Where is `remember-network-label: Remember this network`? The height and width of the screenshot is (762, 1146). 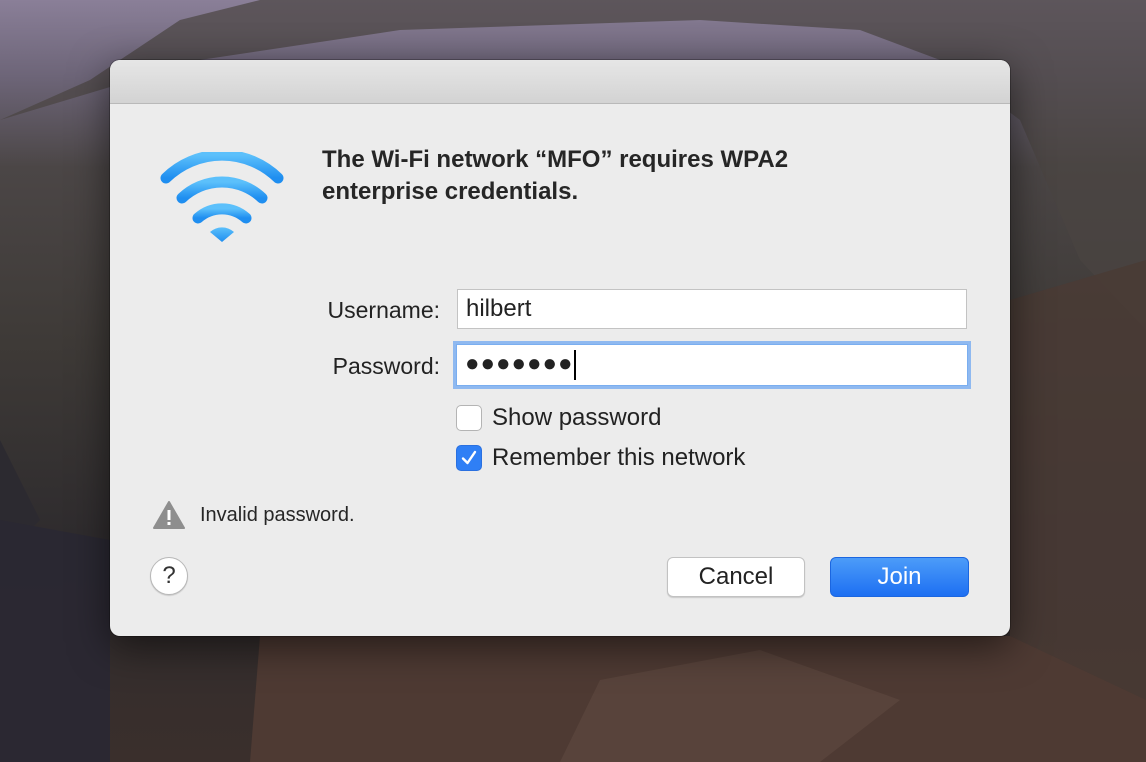
remember-network-label: Remember this network is located at coordinates (618, 458).